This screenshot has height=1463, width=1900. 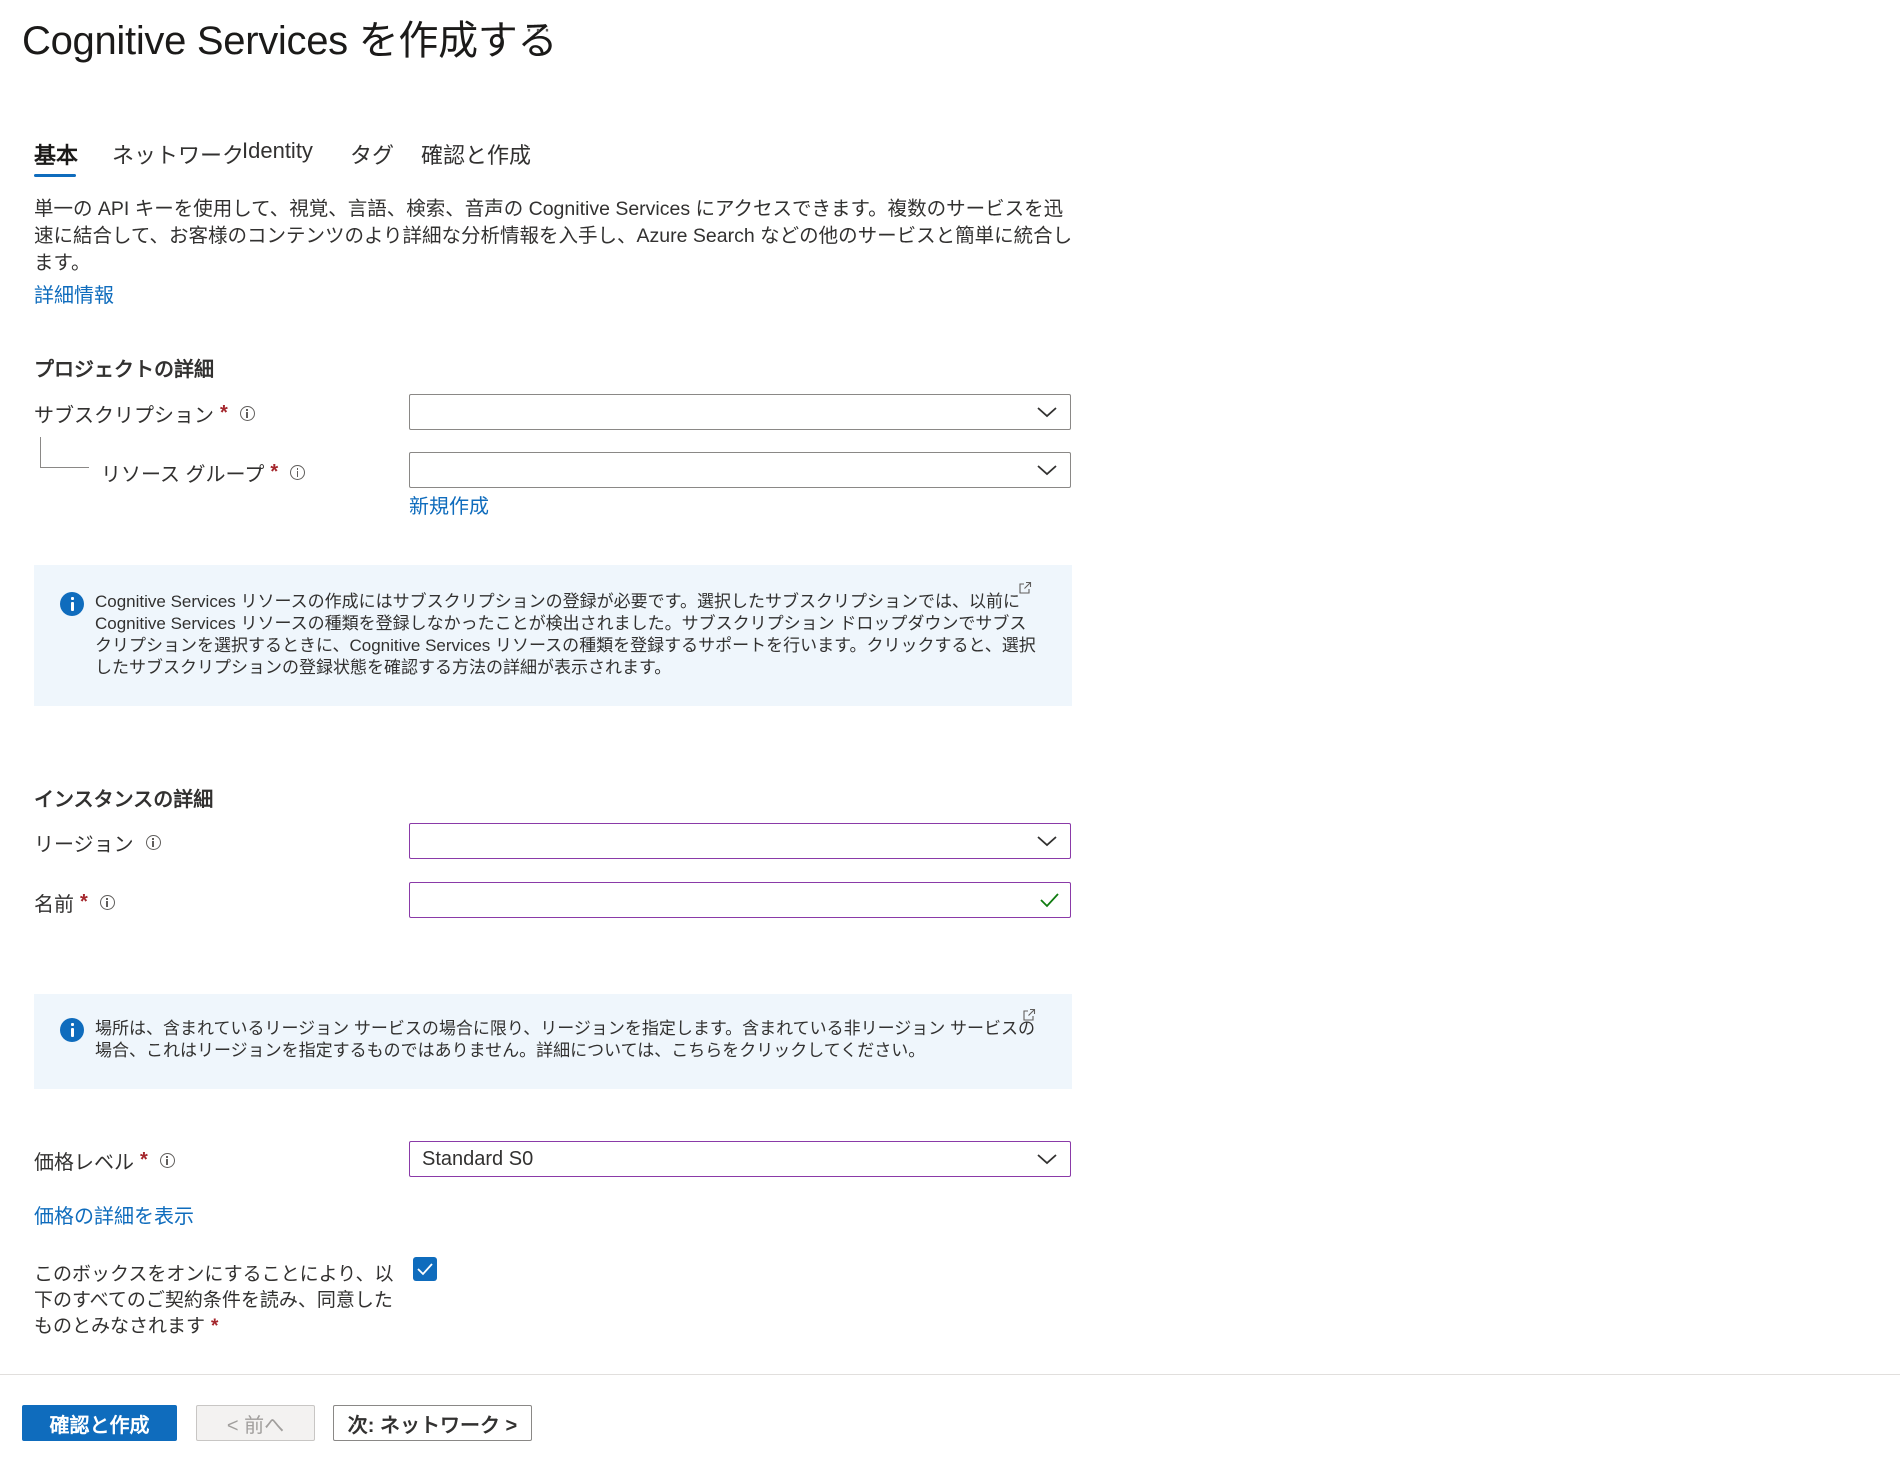 What do you see at coordinates (277, 151) in the screenshot?
I see `tab-identity: Identity` at bounding box center [277, 151].